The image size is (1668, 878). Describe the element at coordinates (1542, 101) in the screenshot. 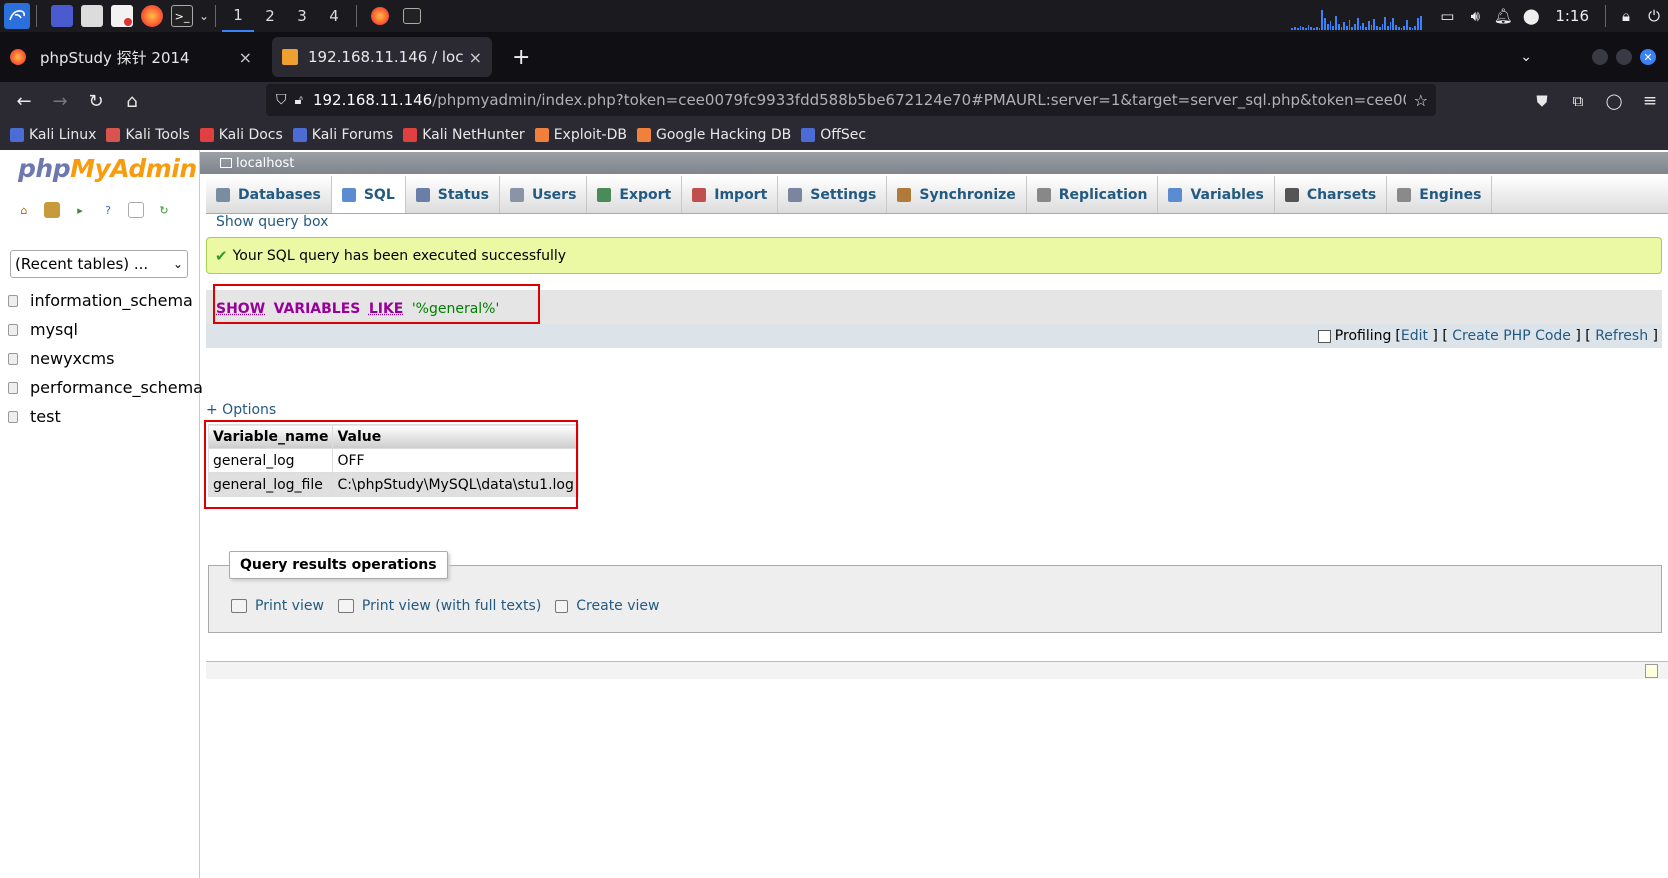

I see `pocket-icon: ⛊` at that location.